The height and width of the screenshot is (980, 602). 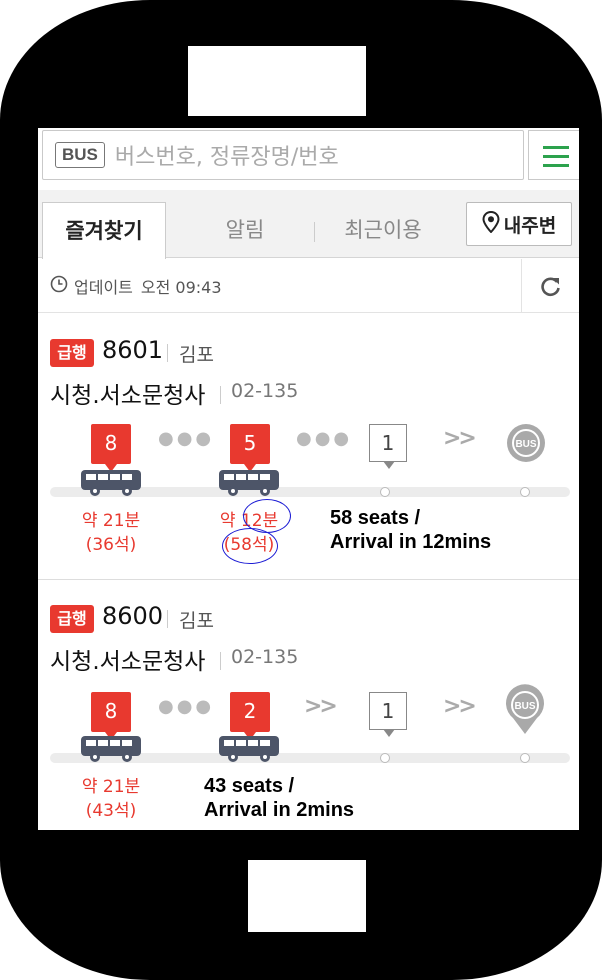 I want to click on bus-position-marker: 5, so click(x=250, y=448).